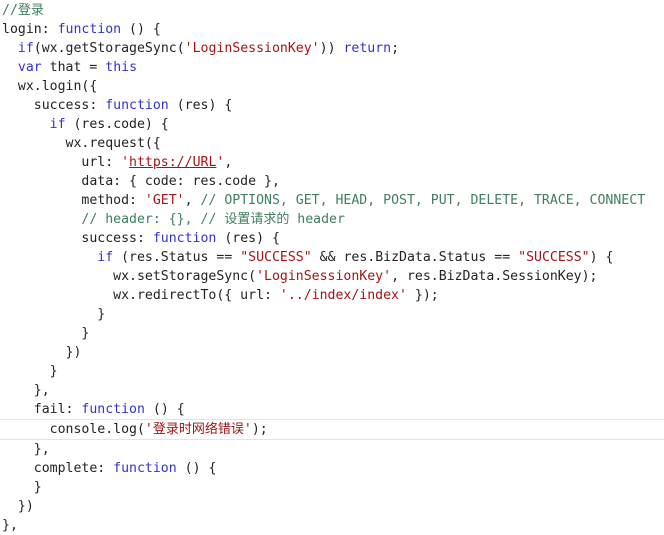 The width and height of the screenshot is (664, 535). What do you see at coordinates (109, 48) in the screenshot?
I see `code-token-plain: (wx.getStorageSync(` at bounding box center [109, 48].